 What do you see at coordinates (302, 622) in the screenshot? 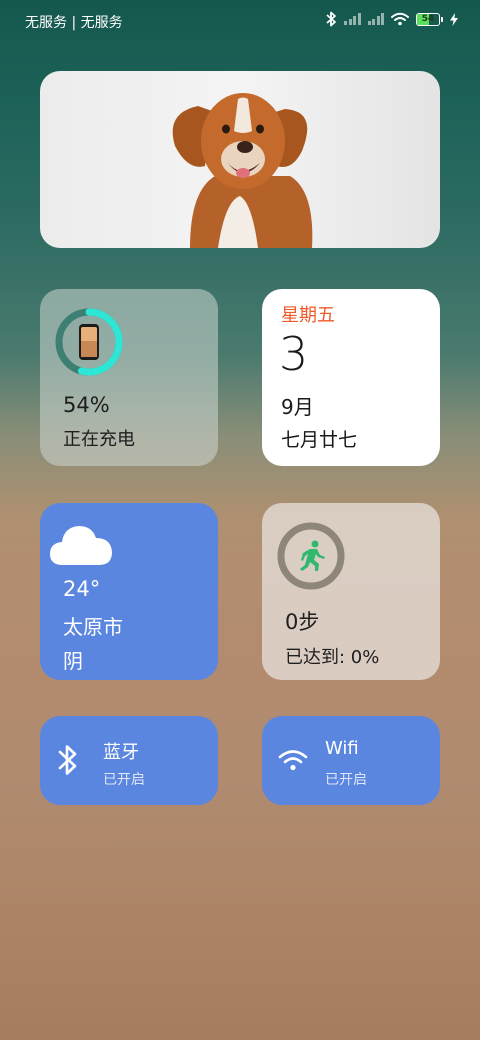
I see `steps-count: 0步` at bounding box center [302, 622].